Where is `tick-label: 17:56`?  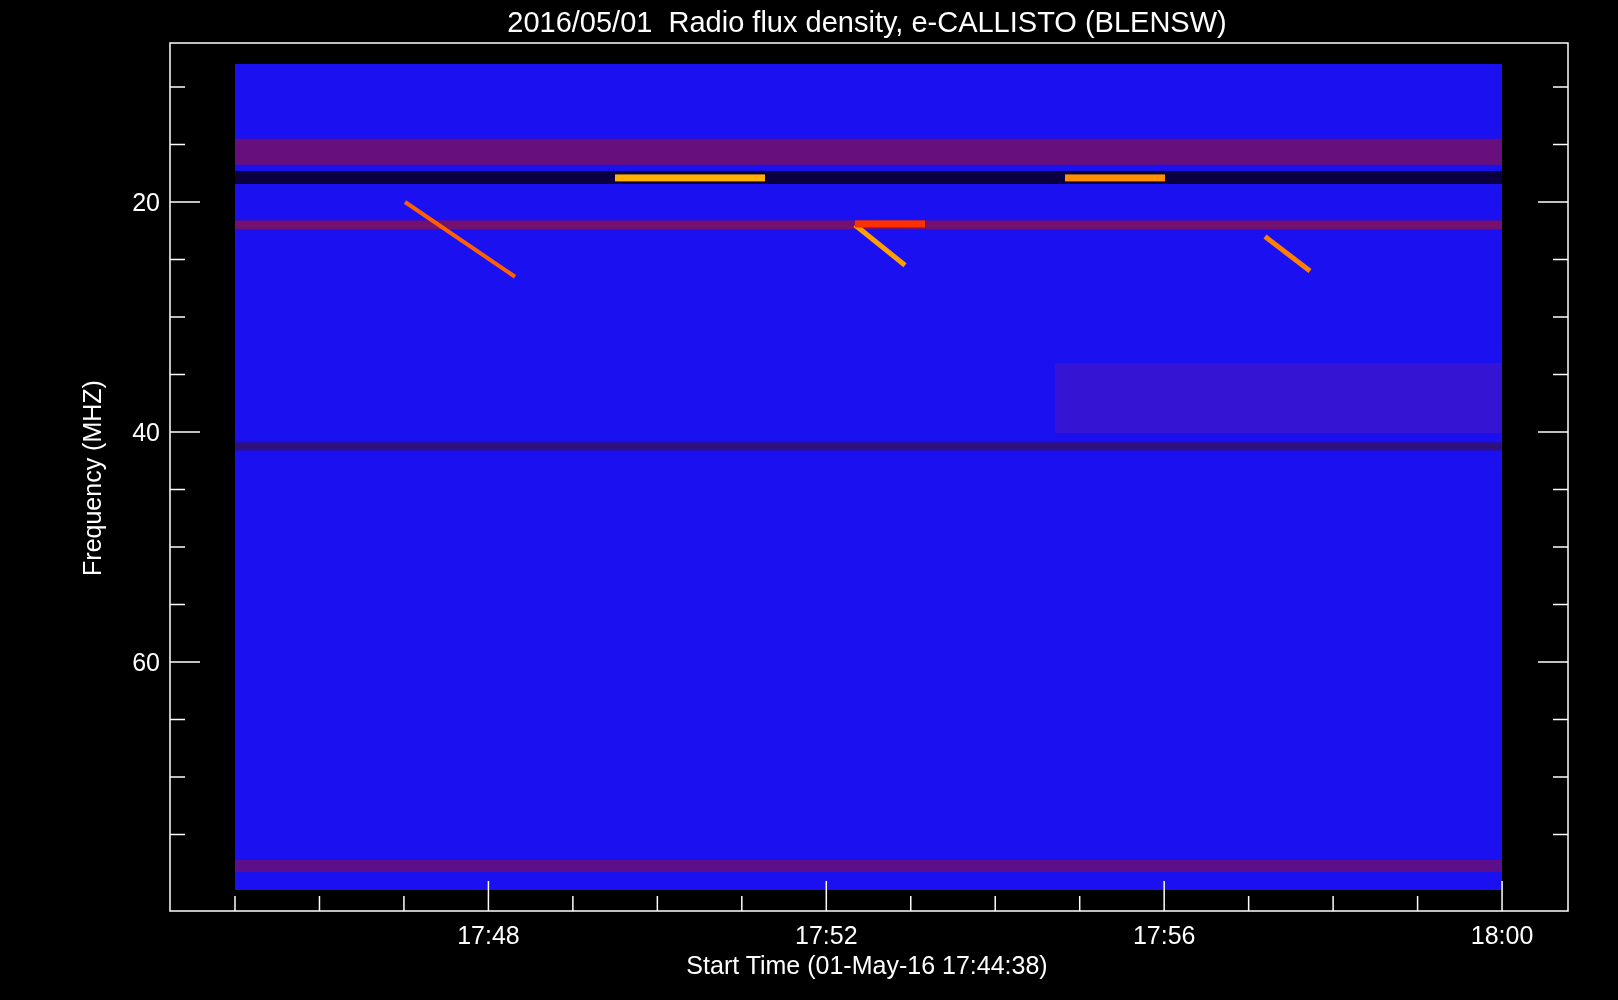
tick-label: 17:56 is located at coordinates (1164, 935).